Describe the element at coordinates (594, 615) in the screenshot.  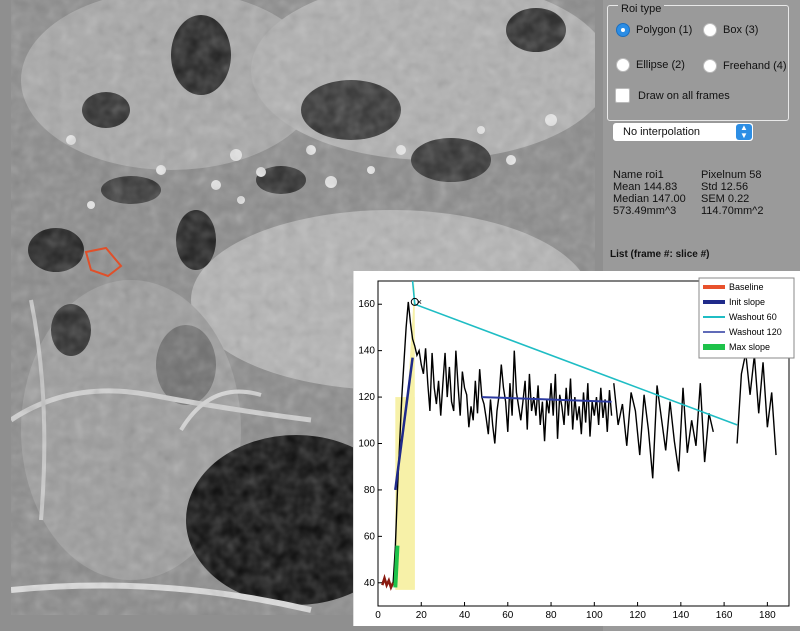
I see `x-tick-label: 100` at that location.